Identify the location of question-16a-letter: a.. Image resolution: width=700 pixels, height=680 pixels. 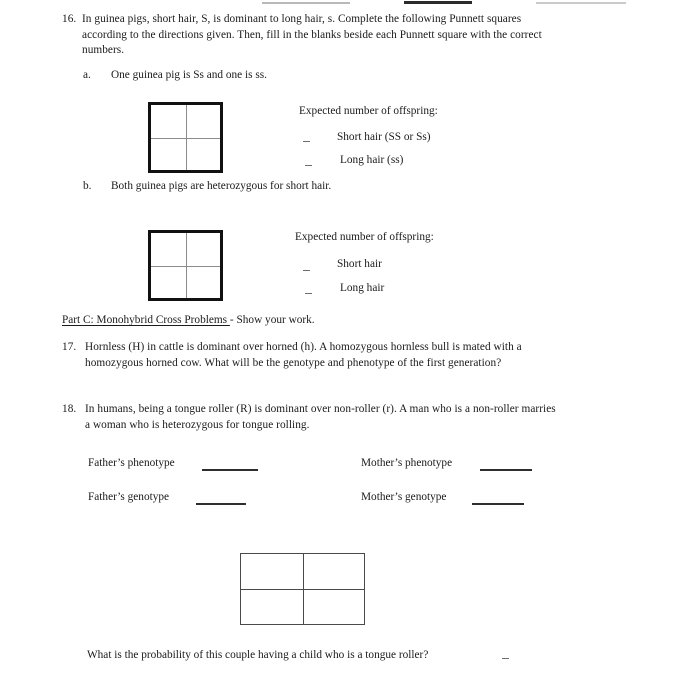
(87, 75).